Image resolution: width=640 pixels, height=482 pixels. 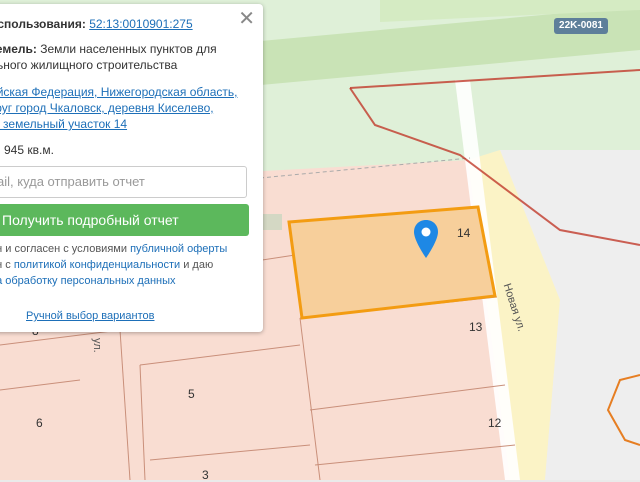 I want to click on cadastre-row: использования: 52:13:0010901:275, so click(x=96, y=24).